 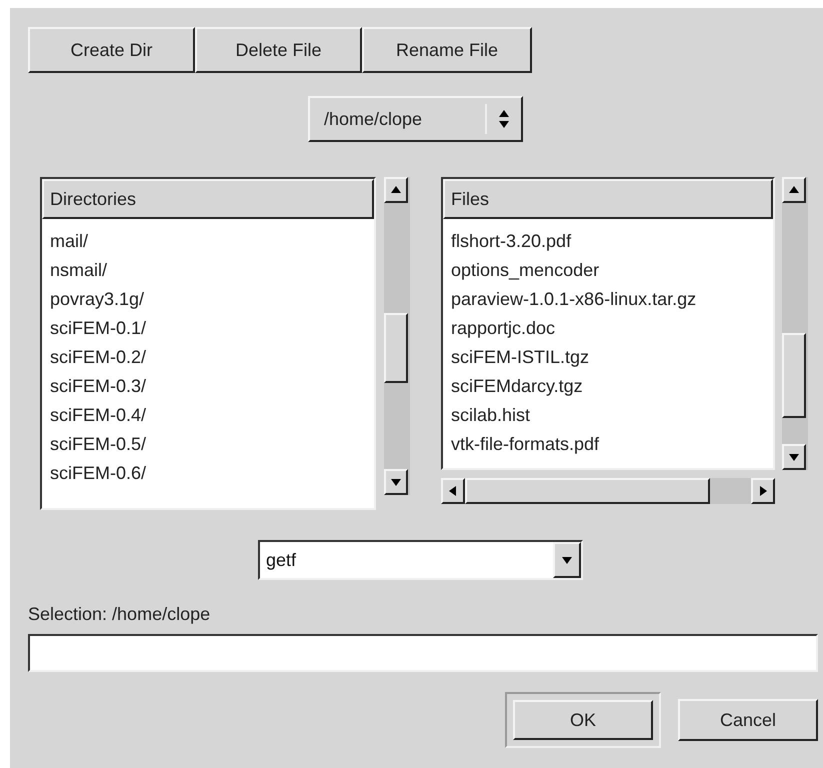 I want to click on file-item: flshort-3.20.pdf, so click(x=608, y=241).